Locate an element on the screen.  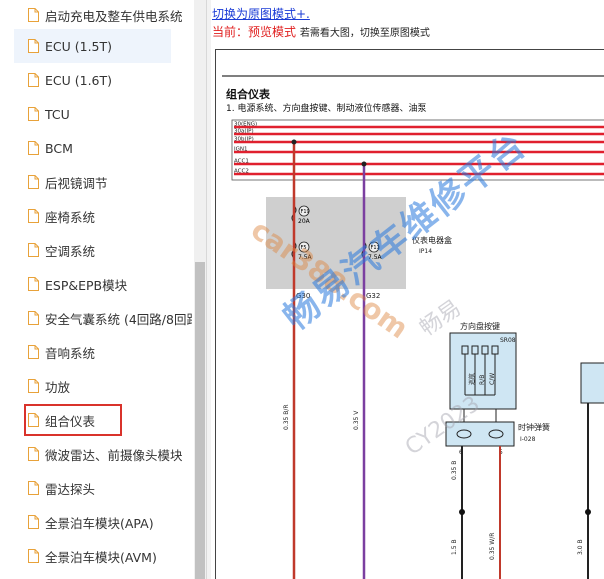
sidebar-item: BCM is located at coordinates (110, 148).